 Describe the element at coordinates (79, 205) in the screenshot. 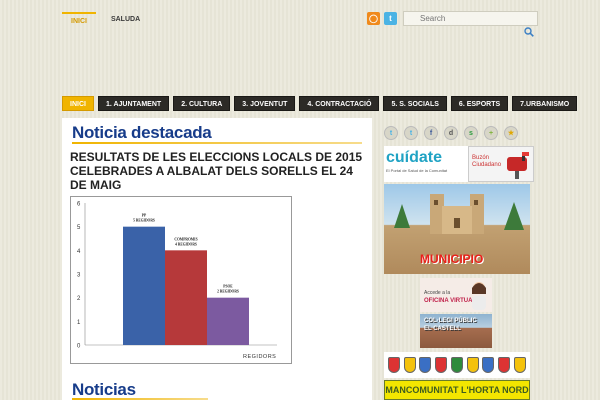

I see `y-tick-label: 6` at that location.